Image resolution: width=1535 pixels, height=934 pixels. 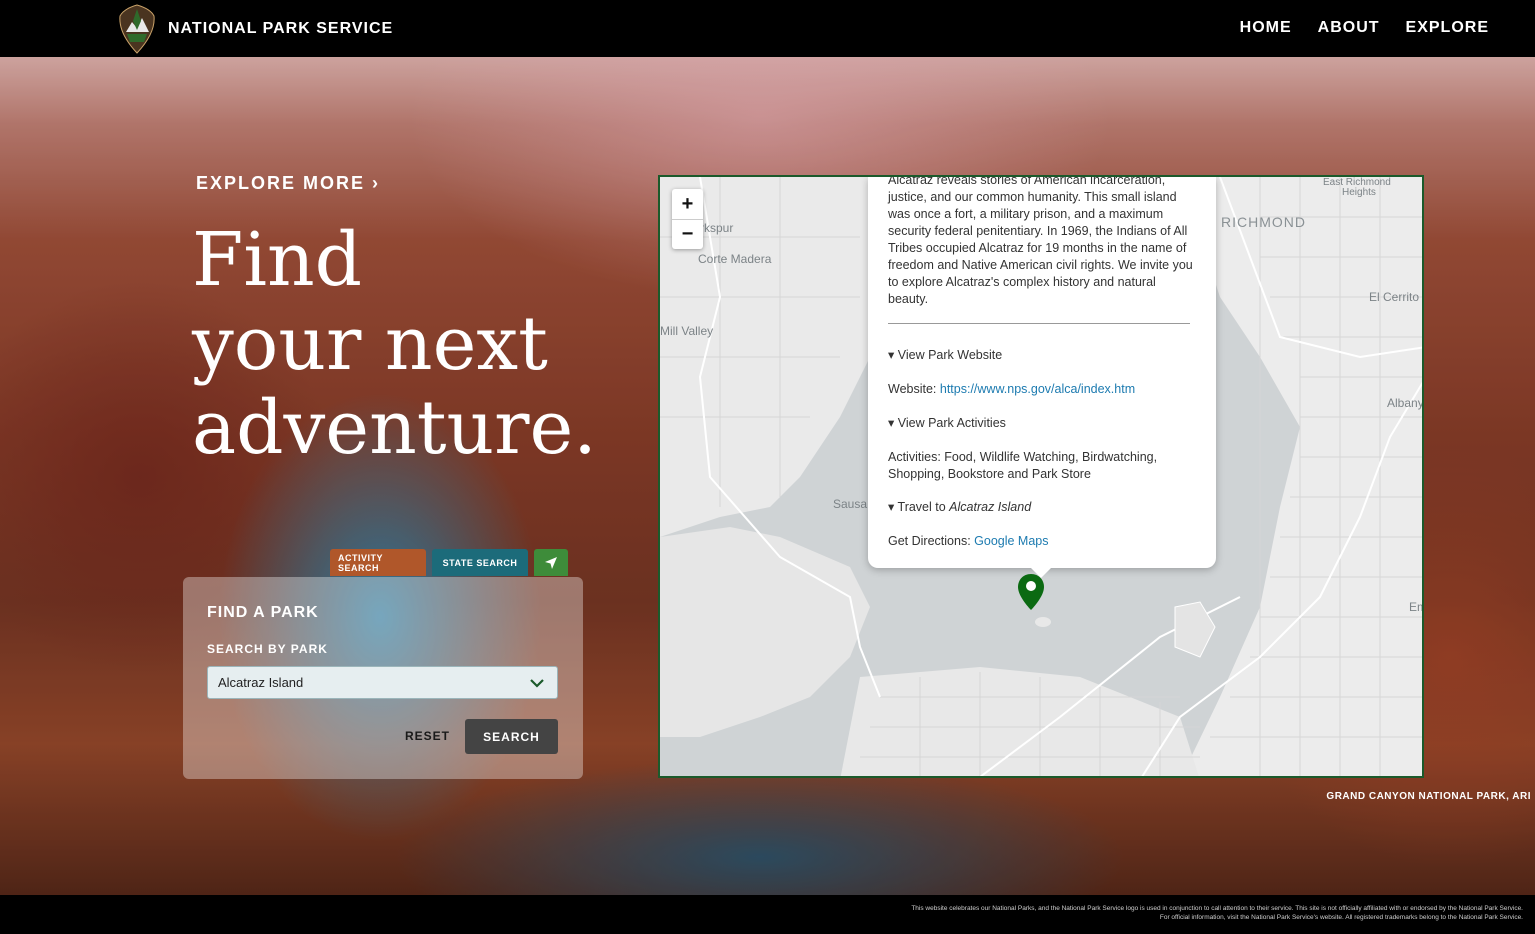 I want to click on map-label-sausalito: Sausa, so click(x=850, y=504).